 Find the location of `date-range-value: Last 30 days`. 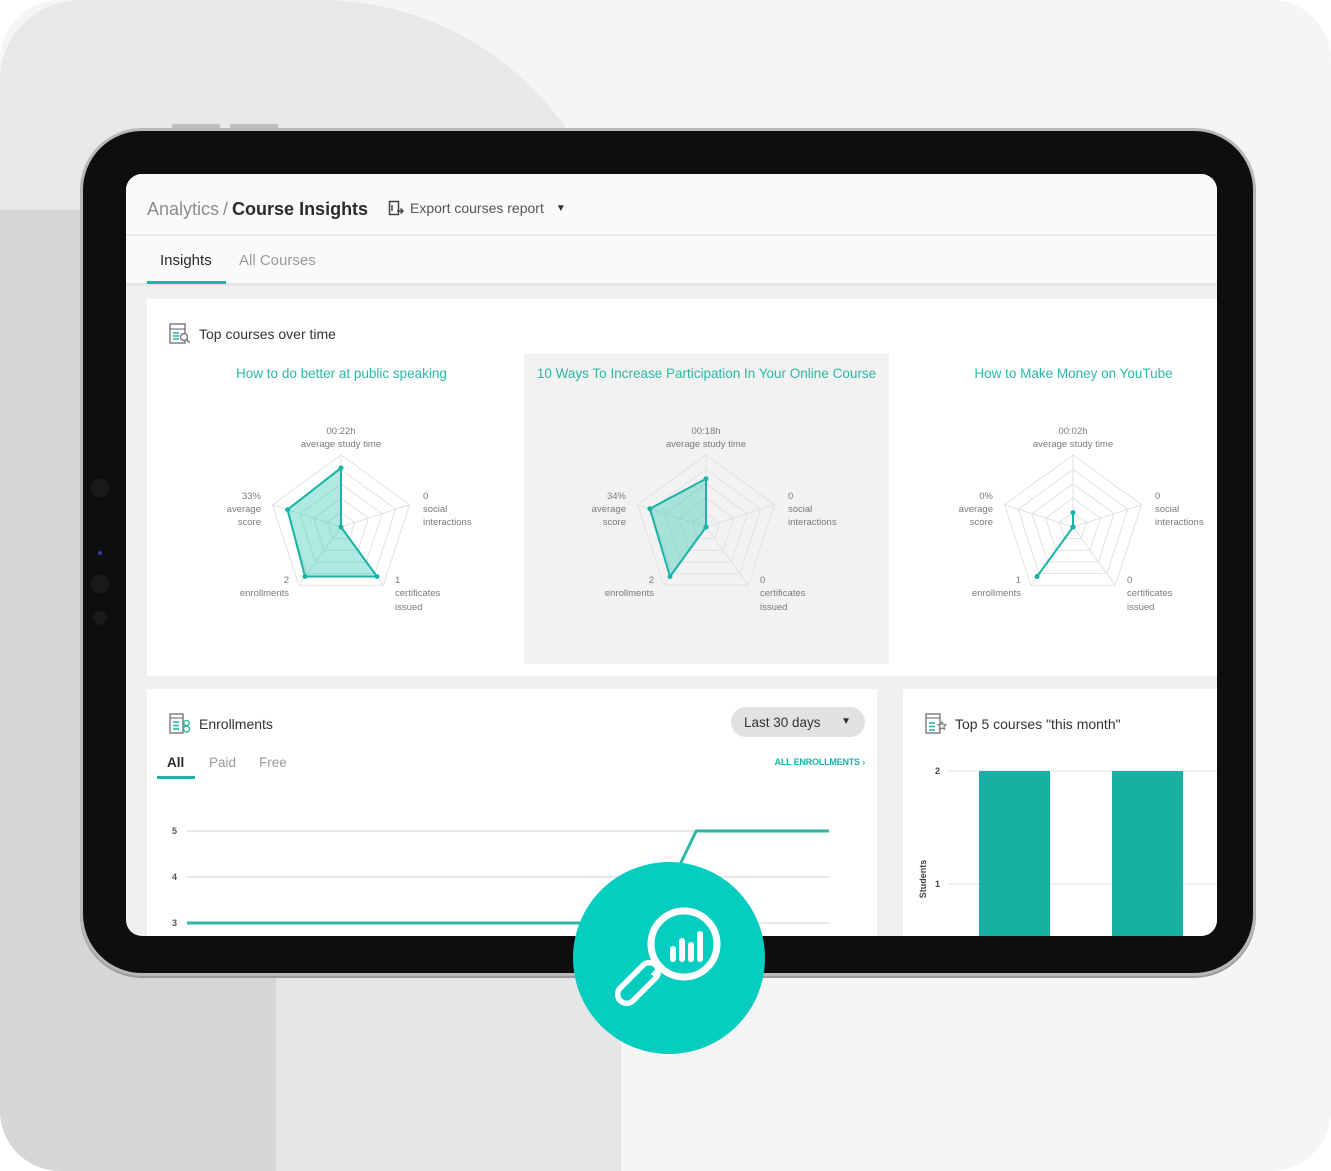

date-range-value: Last 30 days is located at coordinates (782, 722).